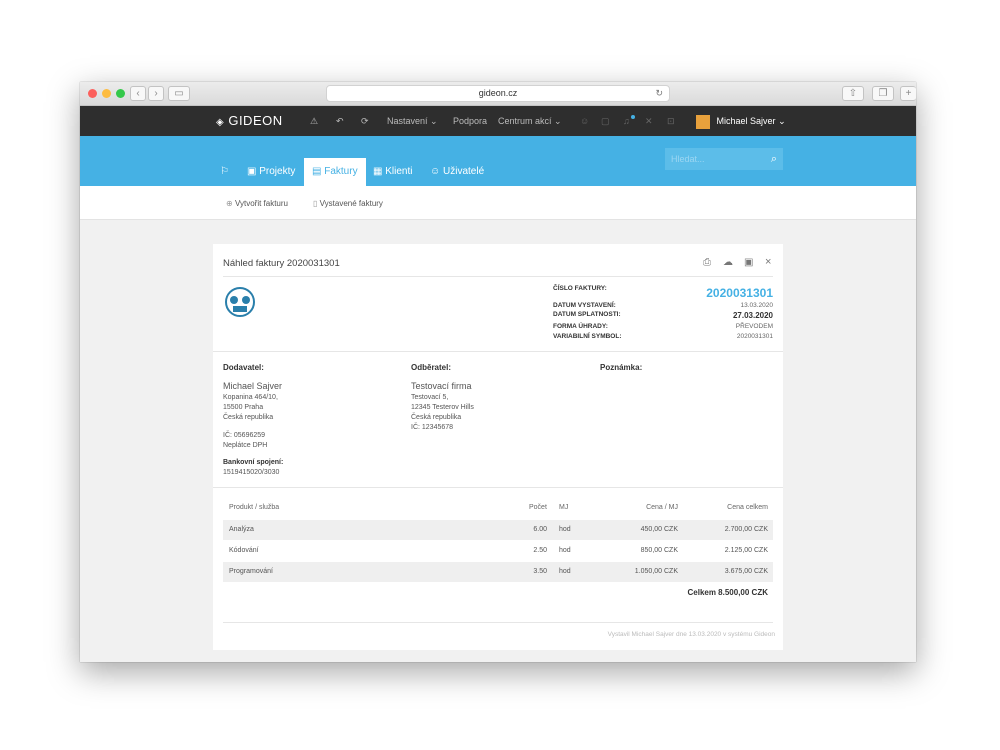  I want to click on maximize-window-button, so click(120, 93).